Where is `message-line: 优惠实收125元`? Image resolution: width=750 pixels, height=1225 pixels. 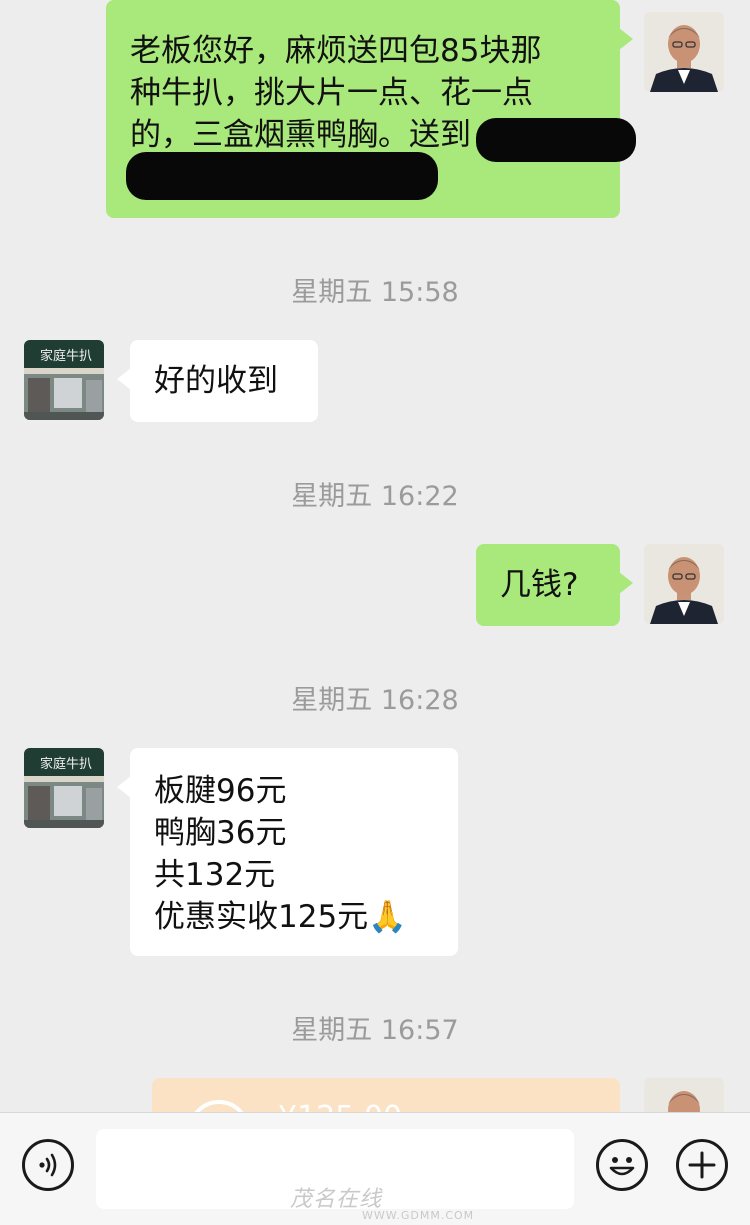 message-line: 优惠实收125元 is located at coordinates (261, 917).